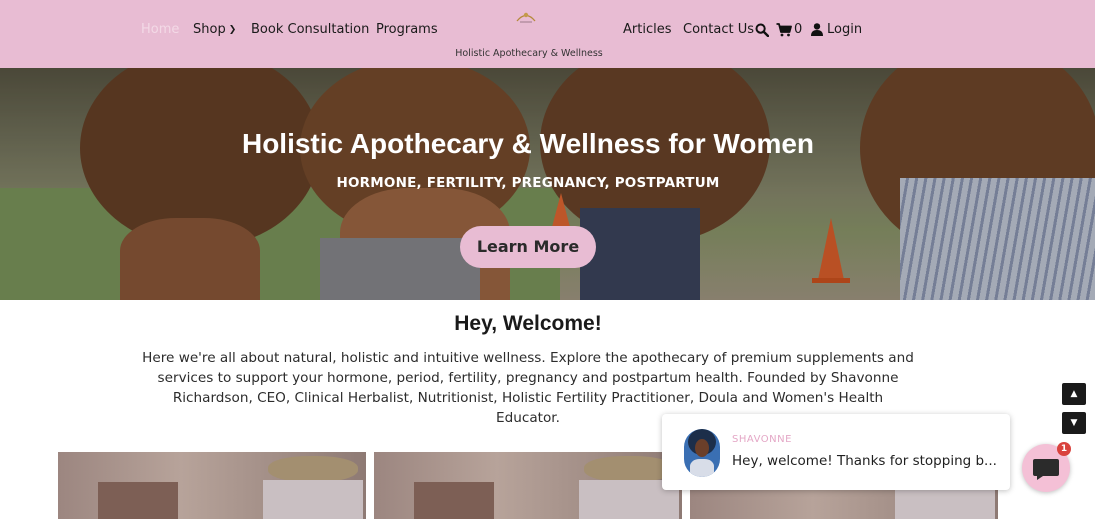 This screenshot has height=519, width=1095. I want to click on chat-sender-name: SHAVONNE, so click(762, 439).